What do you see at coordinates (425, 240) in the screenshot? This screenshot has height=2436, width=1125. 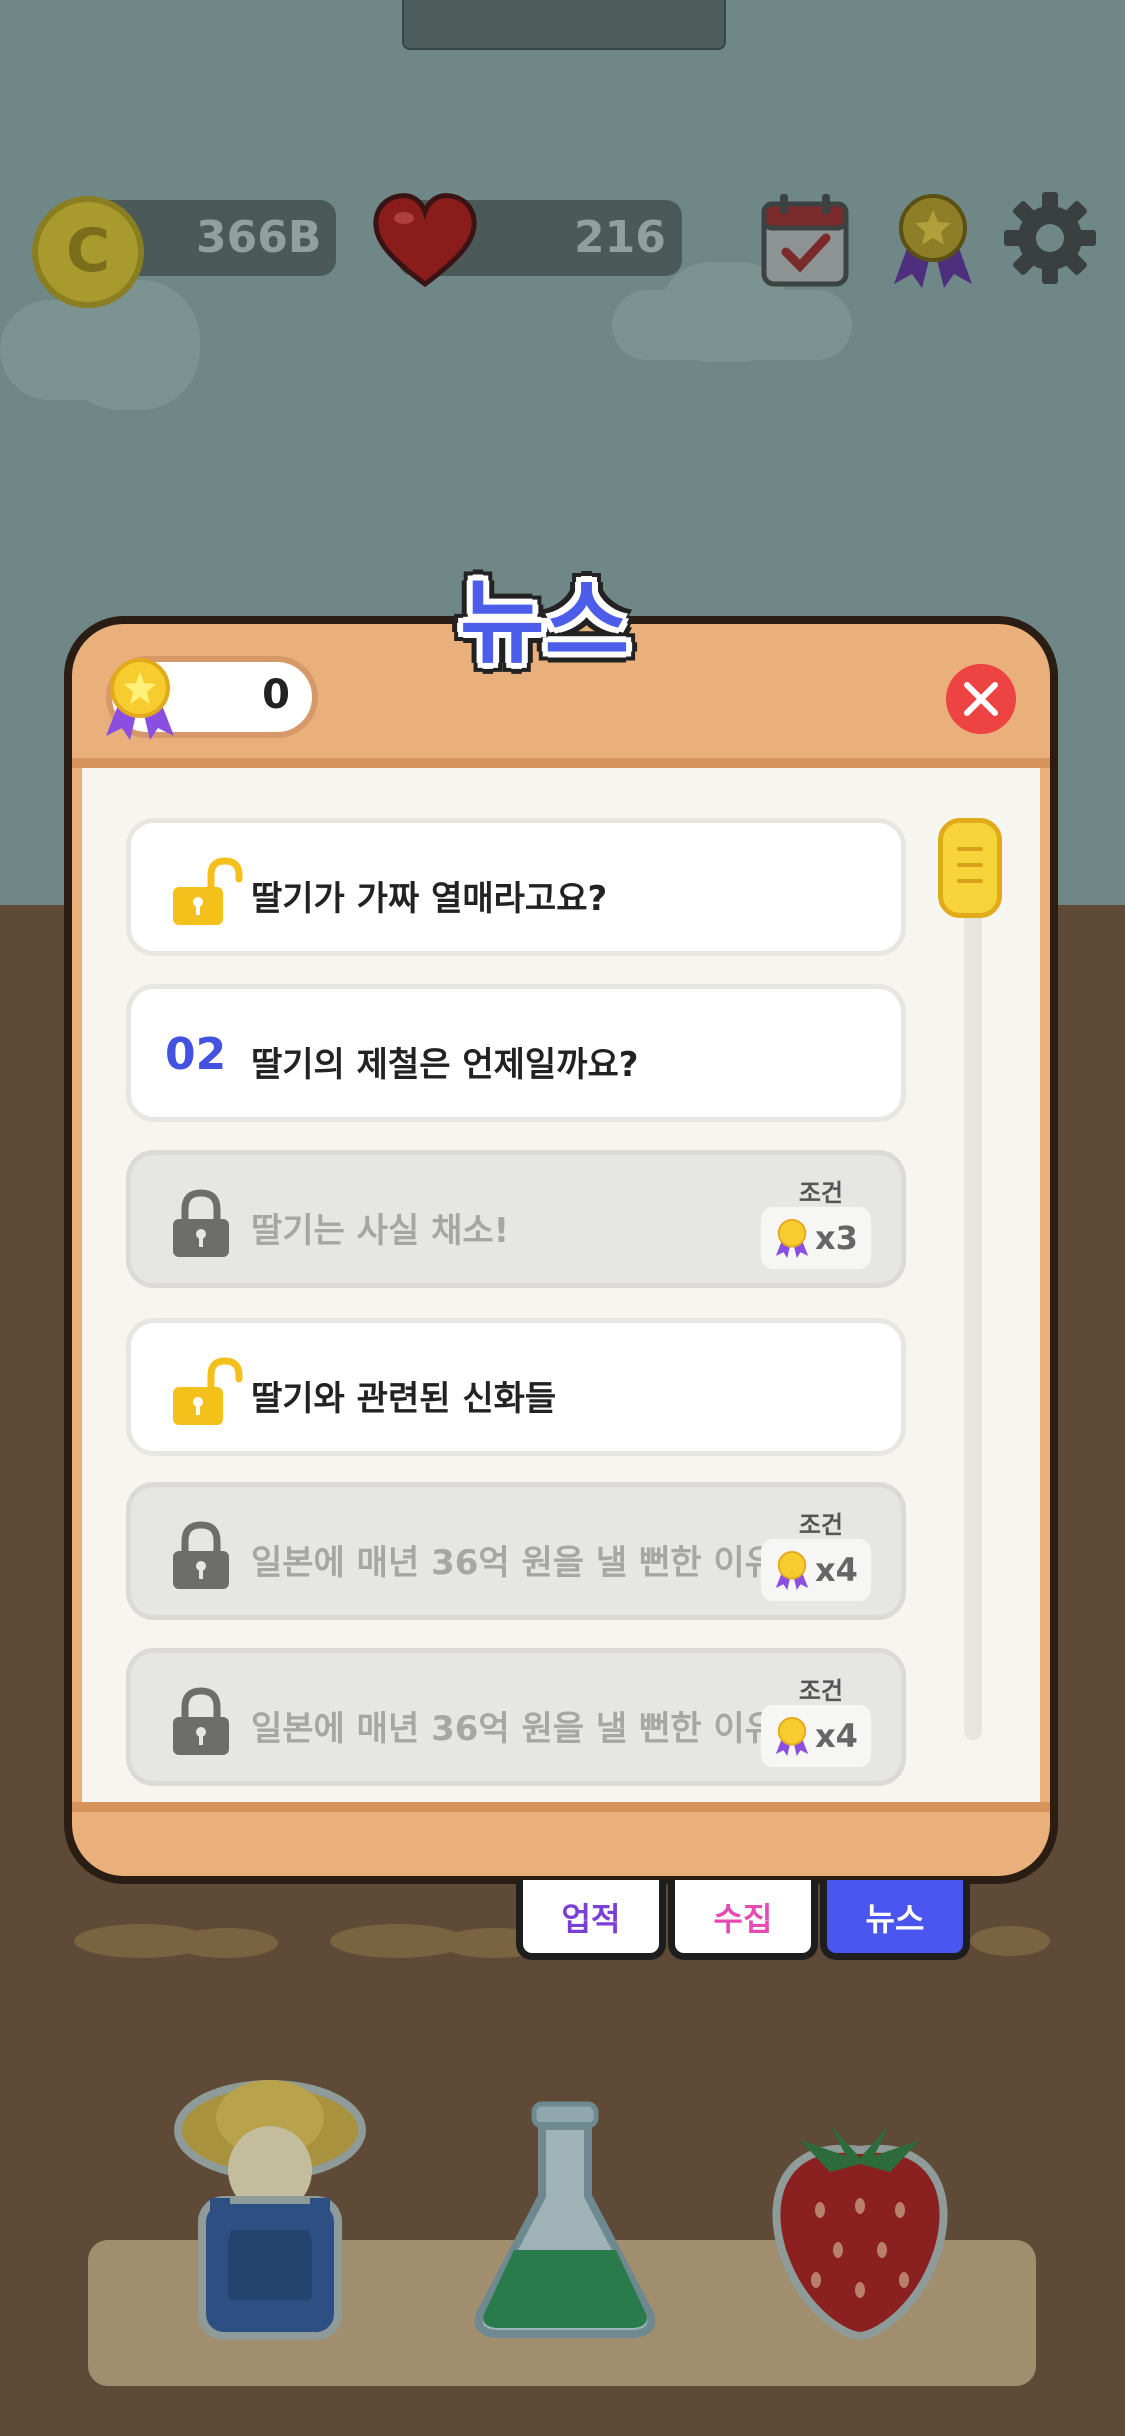 I see `heart-icon` at bounding box center [425, 240].